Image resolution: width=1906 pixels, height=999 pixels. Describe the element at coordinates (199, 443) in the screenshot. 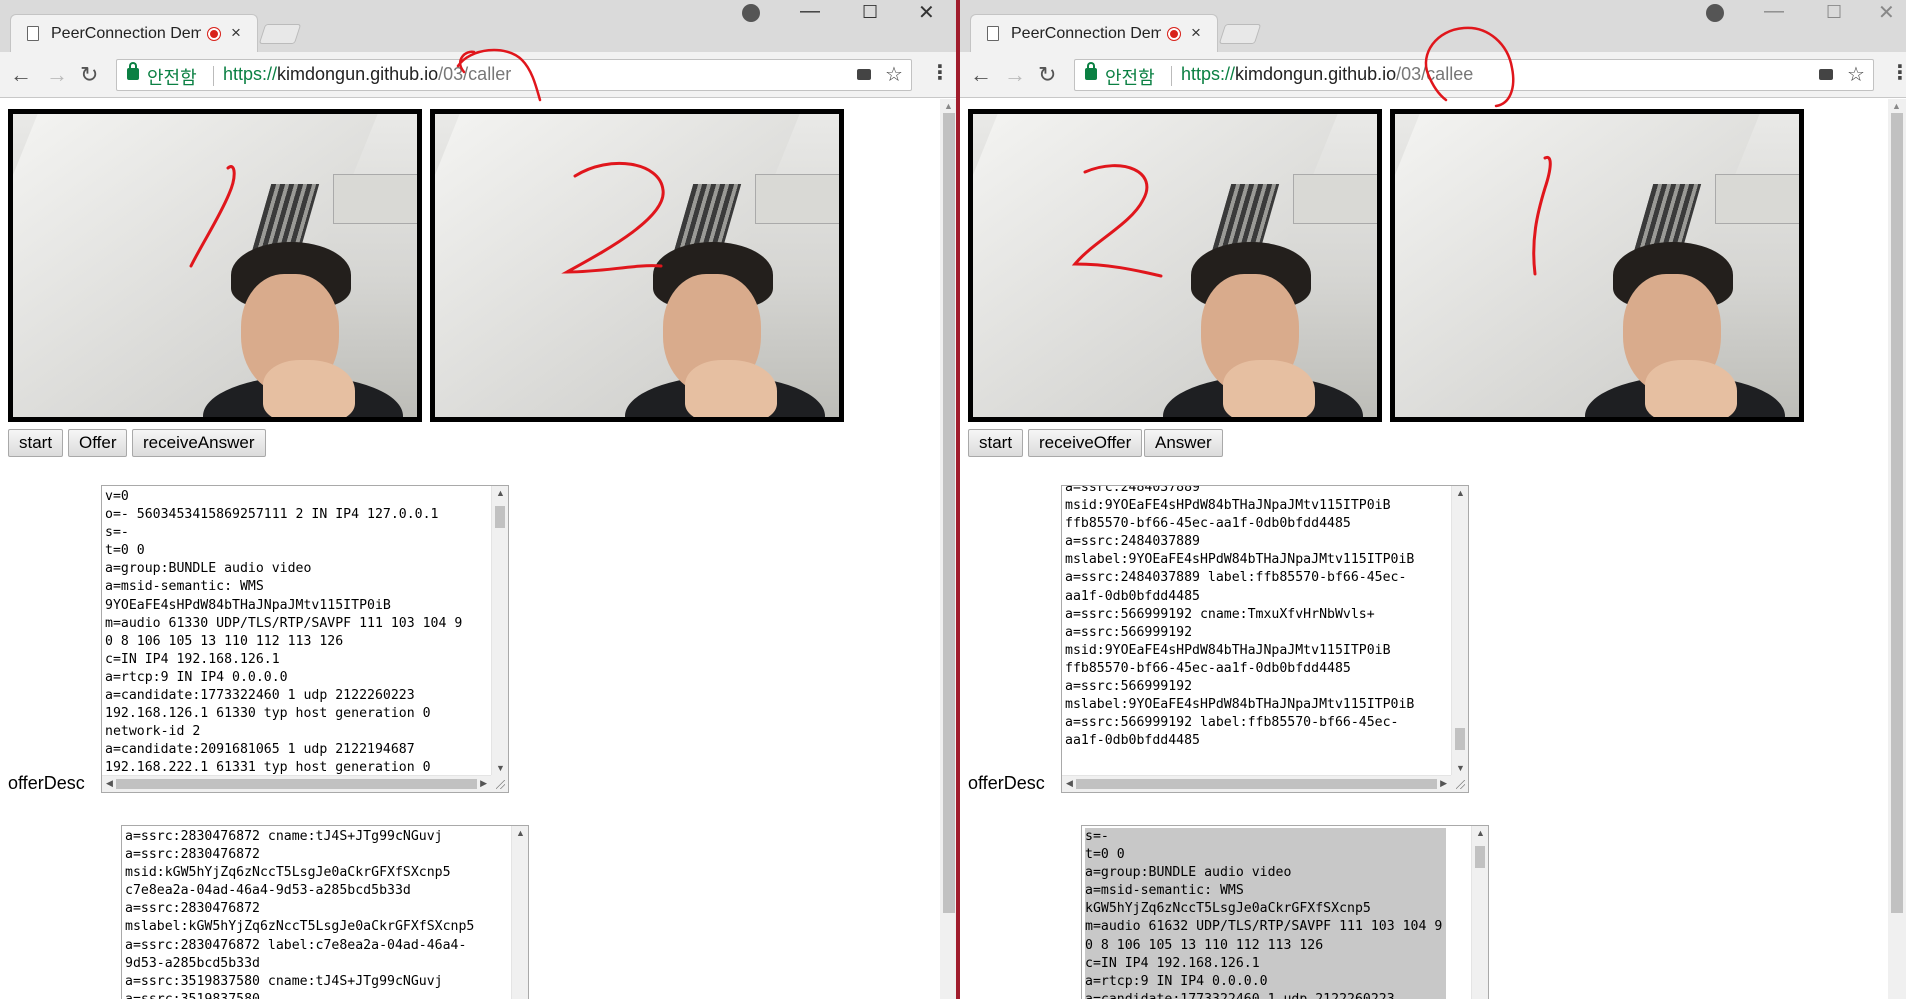

I see `receive-answer-button: receiveAnswer` at that location.